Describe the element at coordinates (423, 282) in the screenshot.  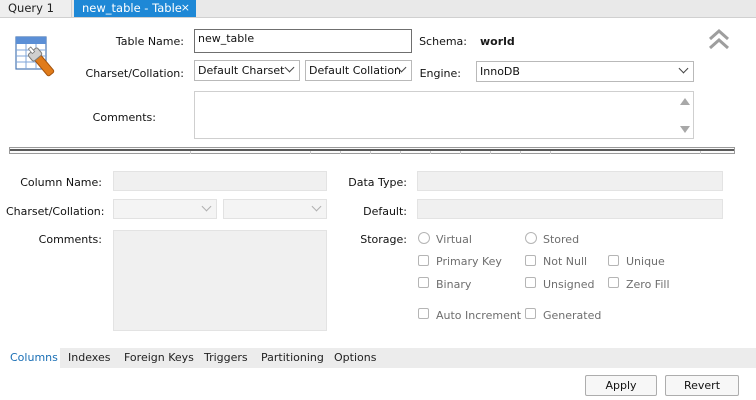
I see `binary-checkbox` at that location.